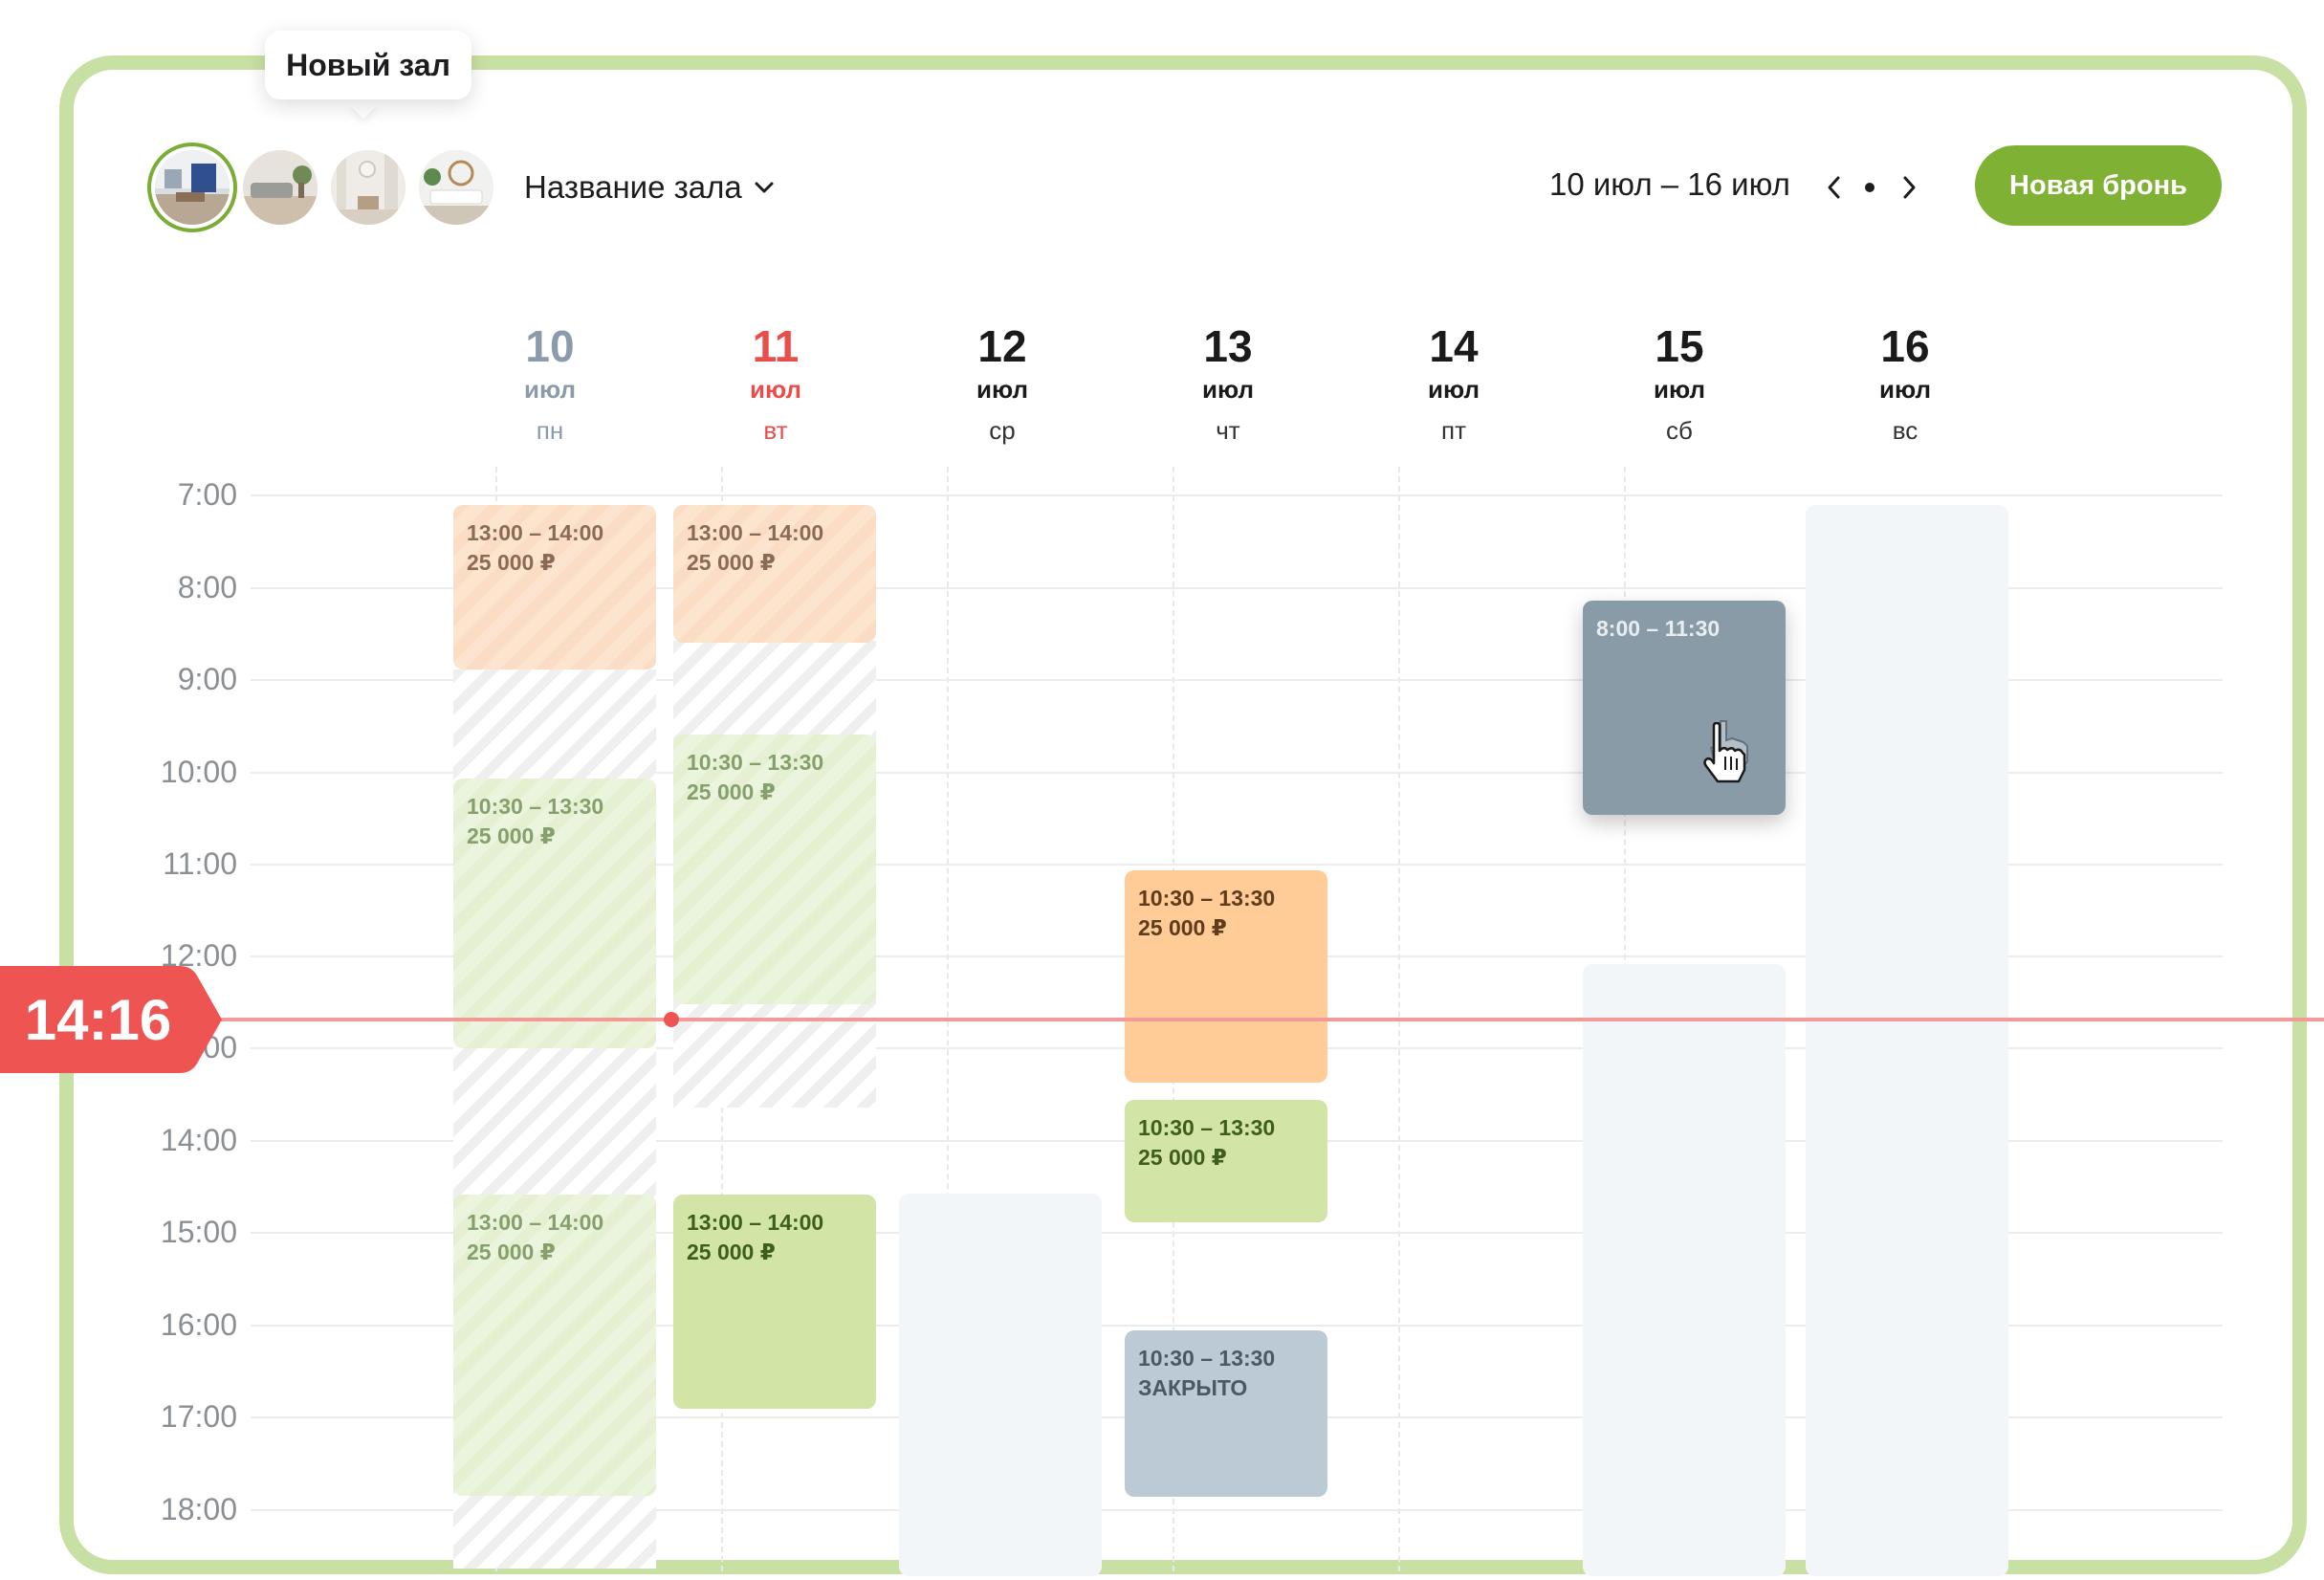 This screenshot has height=1580, width=2324. What do you see at coordinates (1724, 752) in the screenshot?
I see `hand-cursor-icon` at bounding box center [1724, 752].